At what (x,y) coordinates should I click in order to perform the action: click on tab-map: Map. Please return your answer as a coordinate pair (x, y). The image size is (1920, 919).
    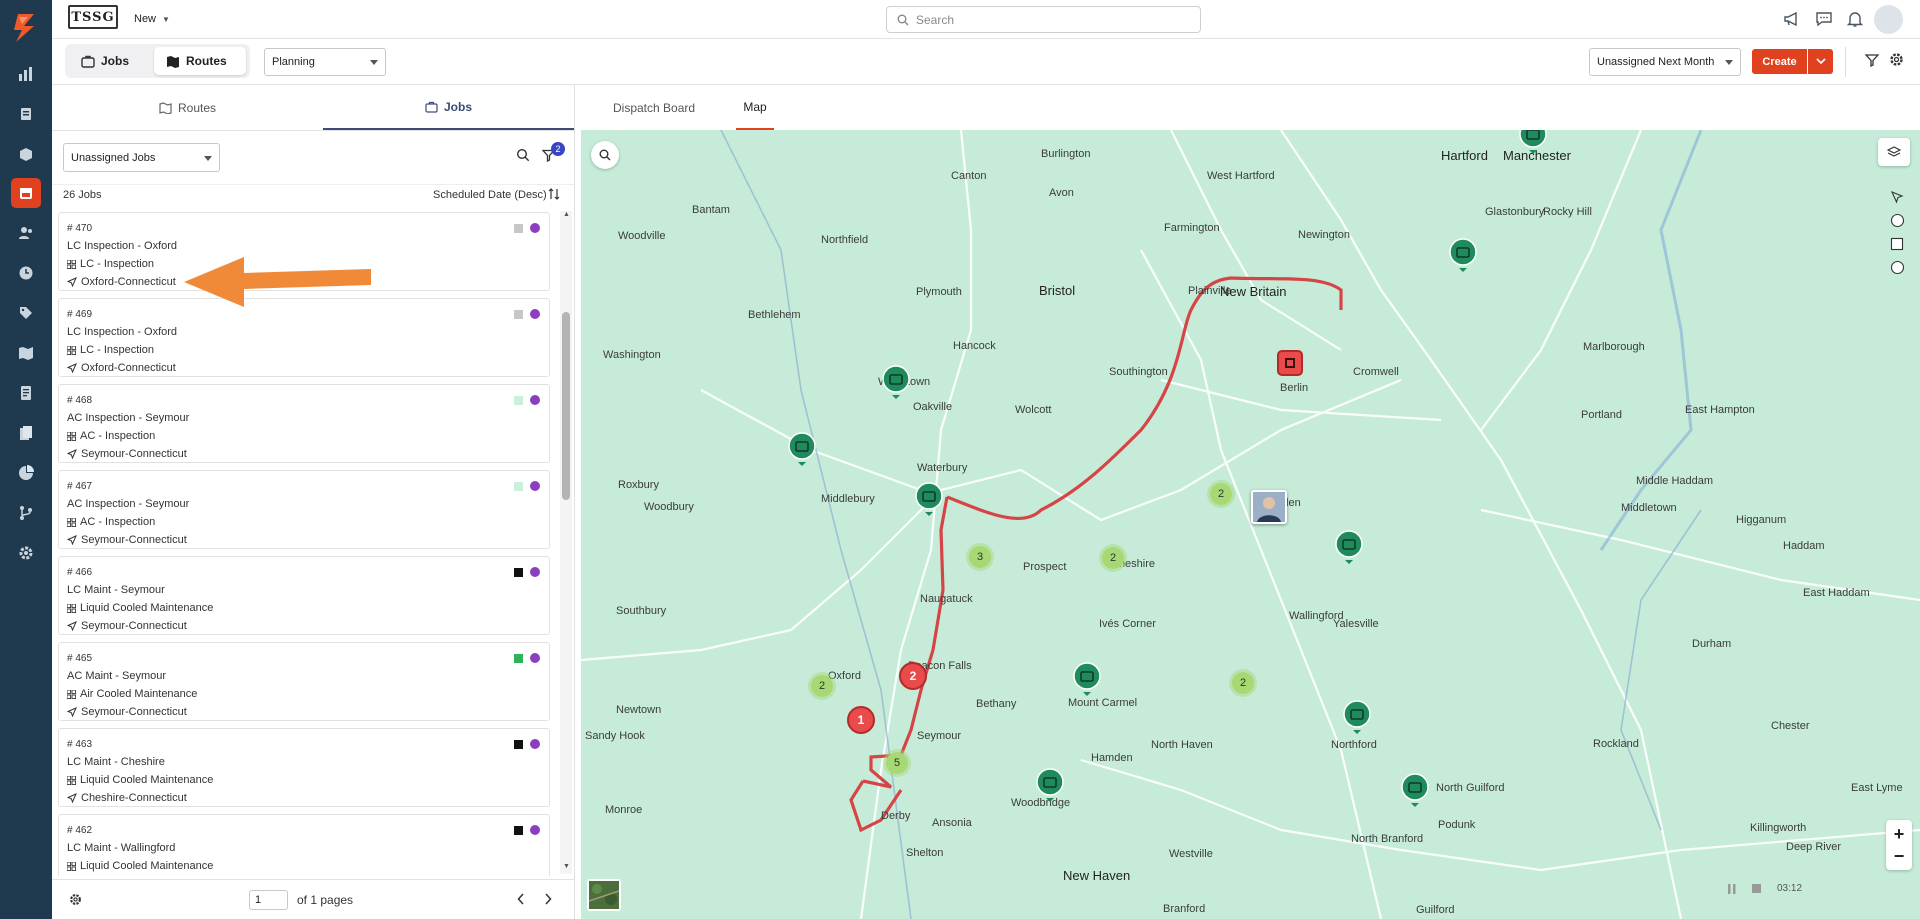
    Looking at the image, I should click on (755, 107).